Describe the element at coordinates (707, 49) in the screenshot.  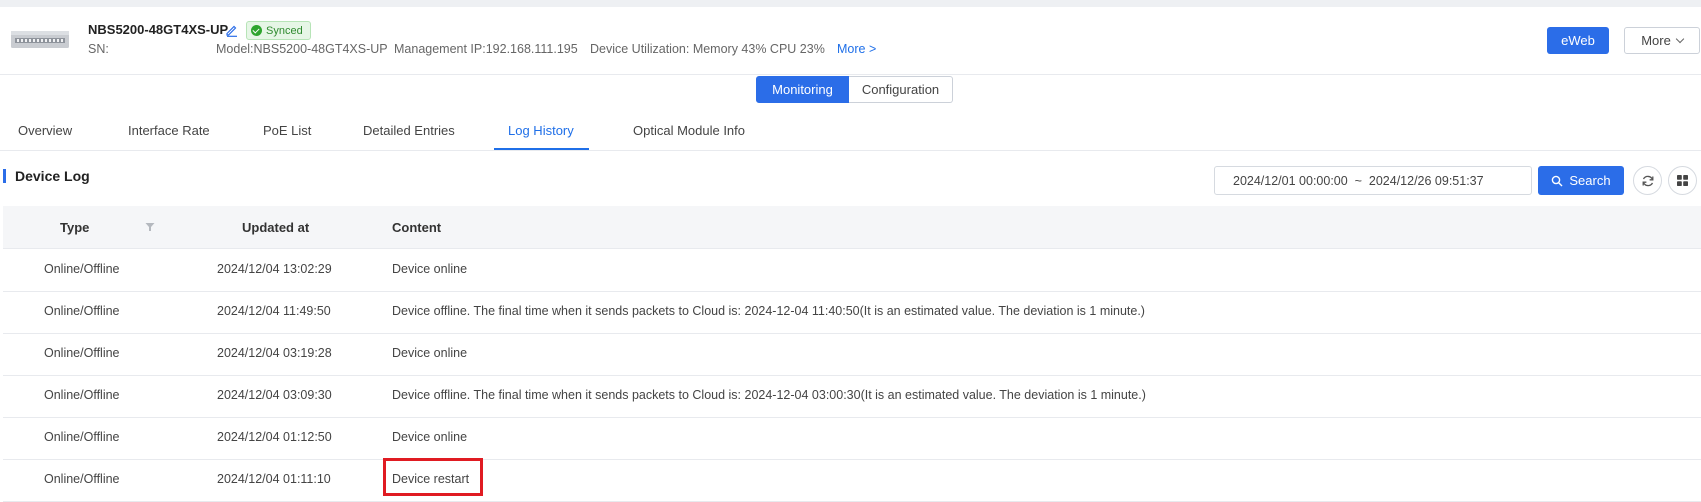
I see `device-utilization: Device Utilization: Memory 43% CPU 23%` at that location.